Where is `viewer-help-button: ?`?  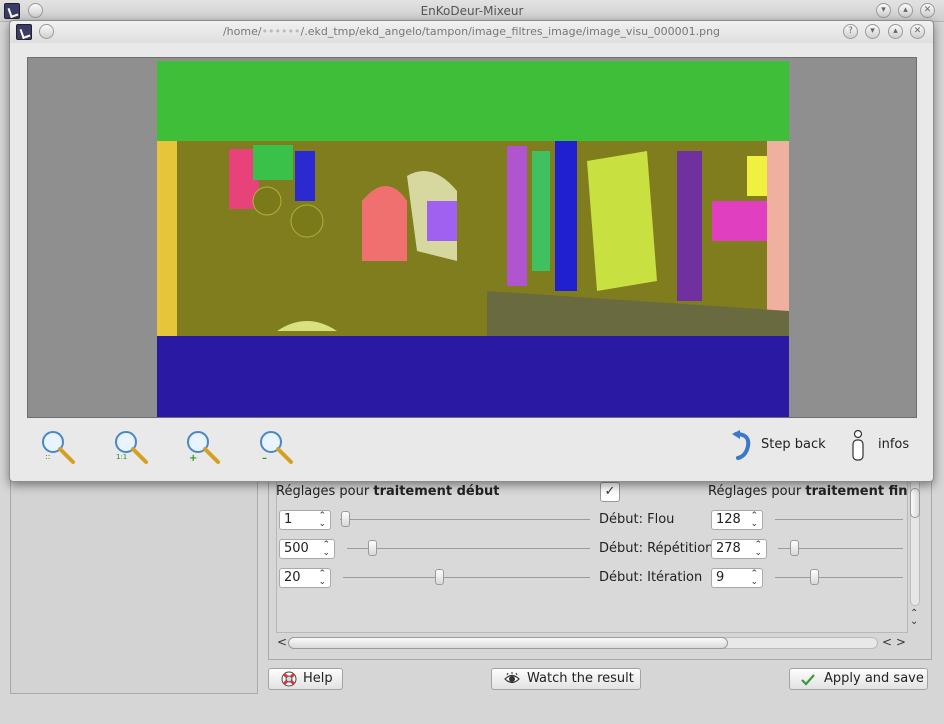 viewer-help-button: ? is located at coordinates (850, 31).